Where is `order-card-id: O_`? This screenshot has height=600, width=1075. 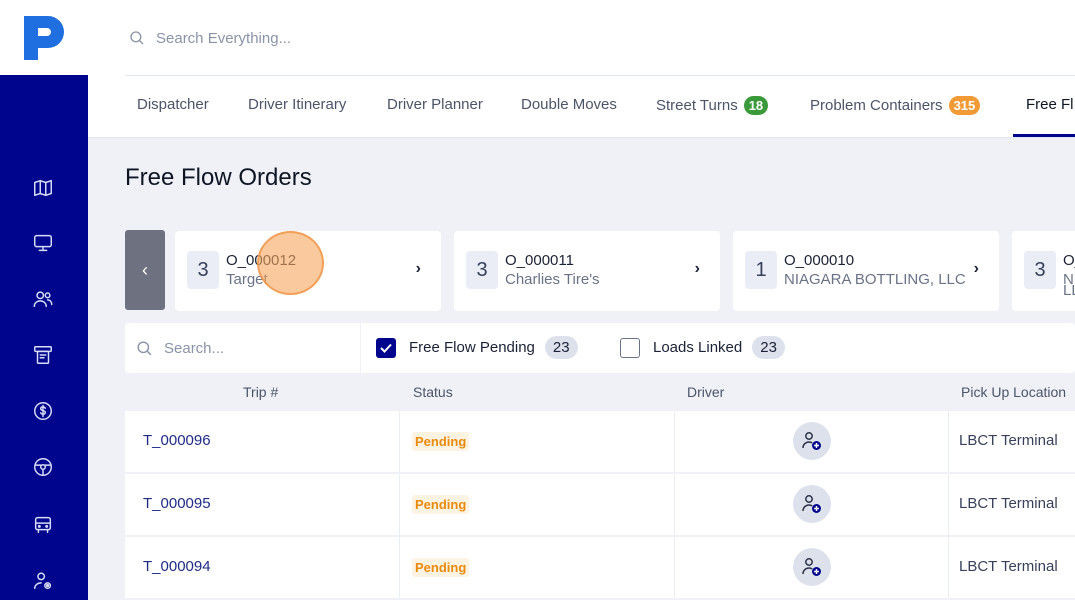
order-card-id: O_ is located at coordinates (1069, 260).